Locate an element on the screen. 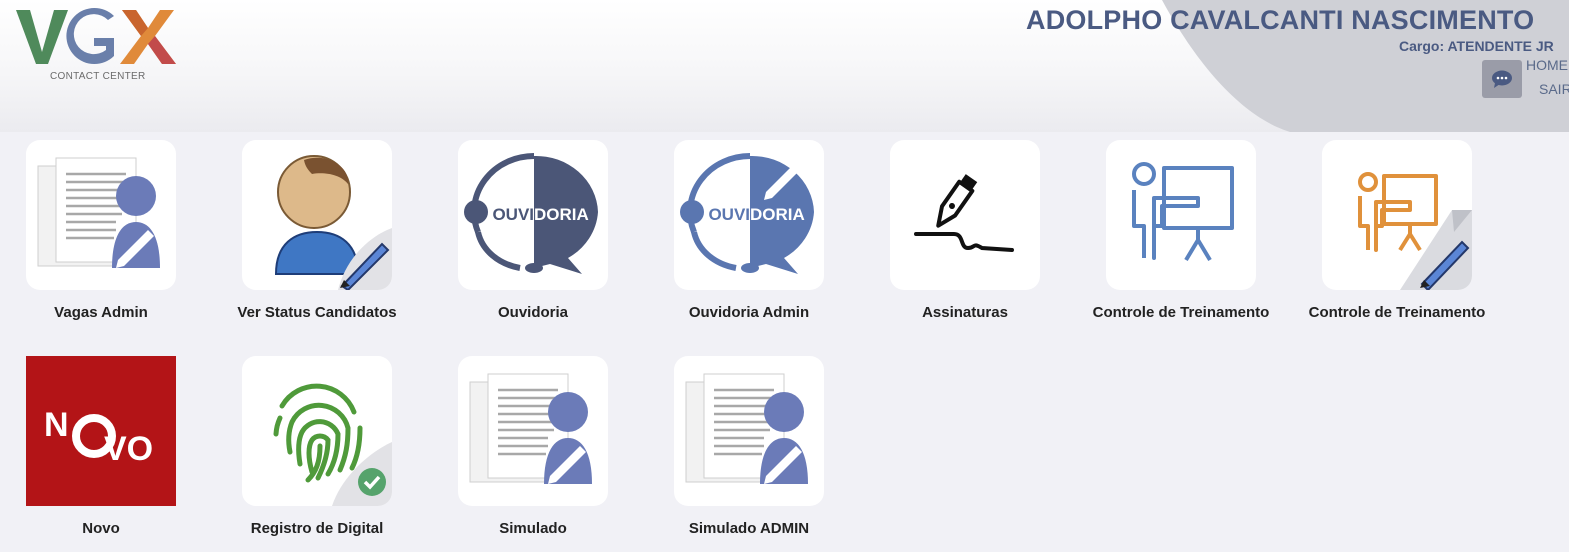  app-tile-simulado-admin is located at coordinates (749, 431).